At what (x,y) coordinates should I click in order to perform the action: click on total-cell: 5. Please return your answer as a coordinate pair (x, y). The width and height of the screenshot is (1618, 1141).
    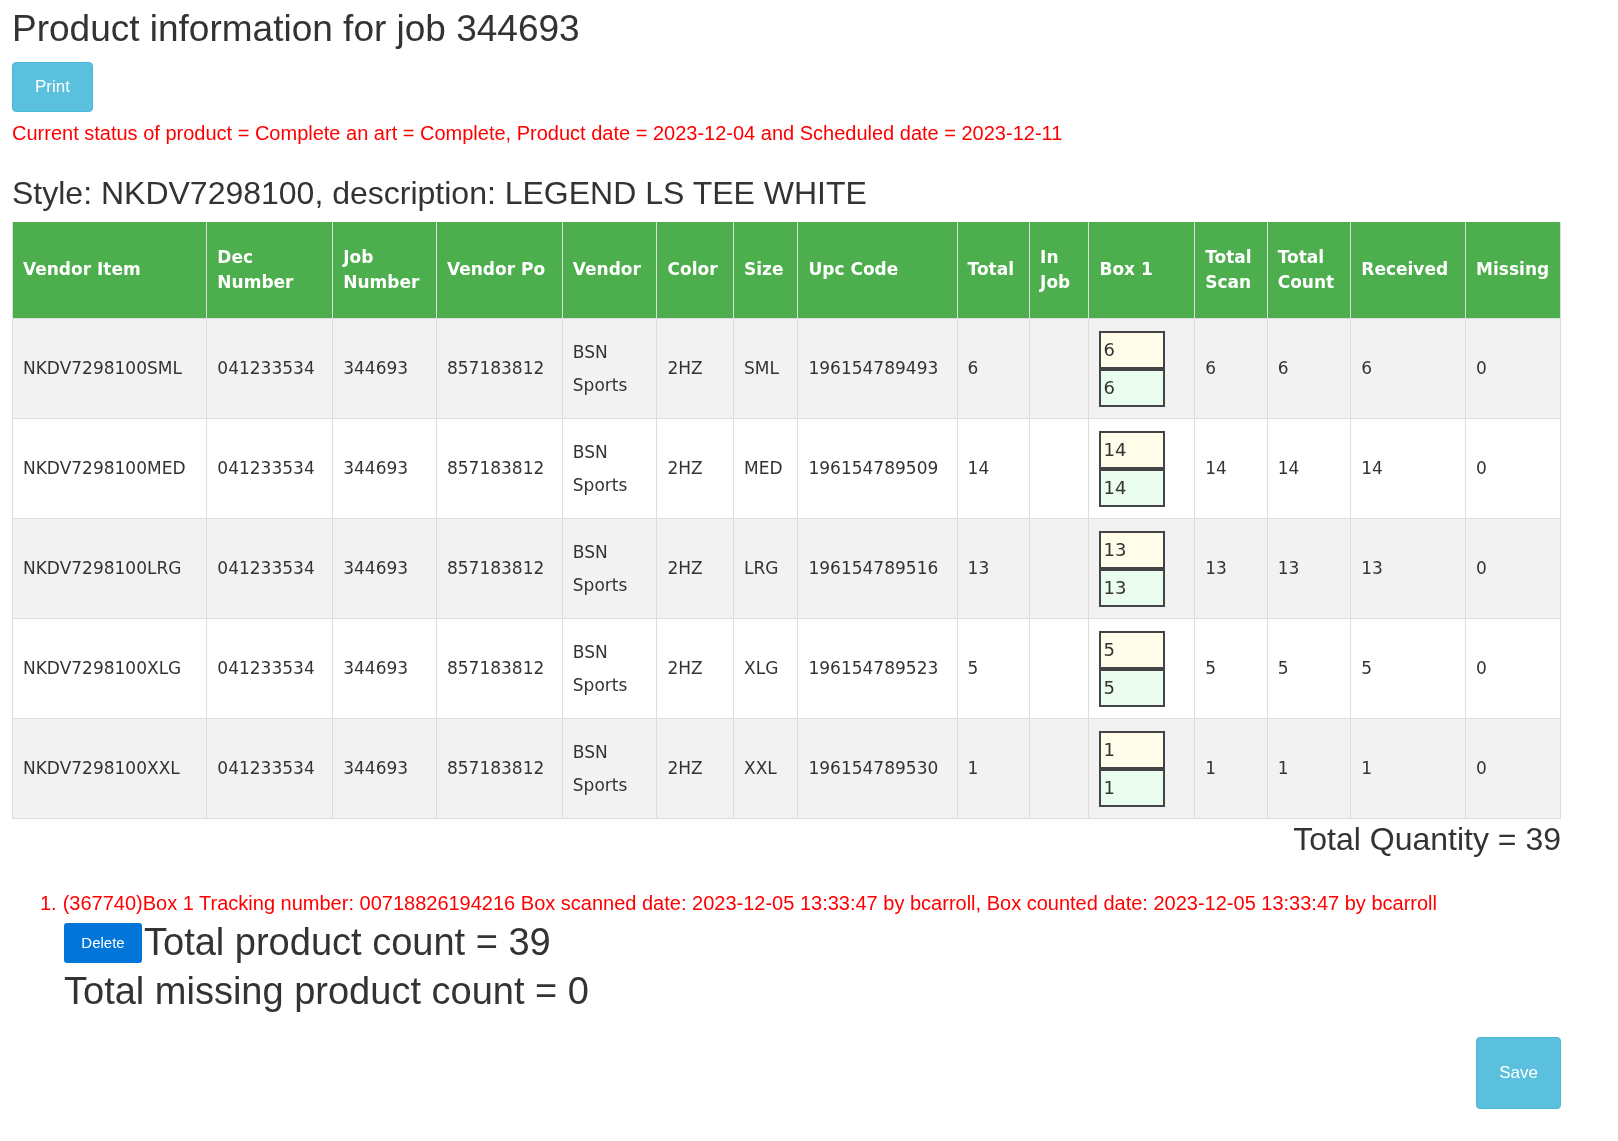
    Looking at the image, I should click on (993, 668).